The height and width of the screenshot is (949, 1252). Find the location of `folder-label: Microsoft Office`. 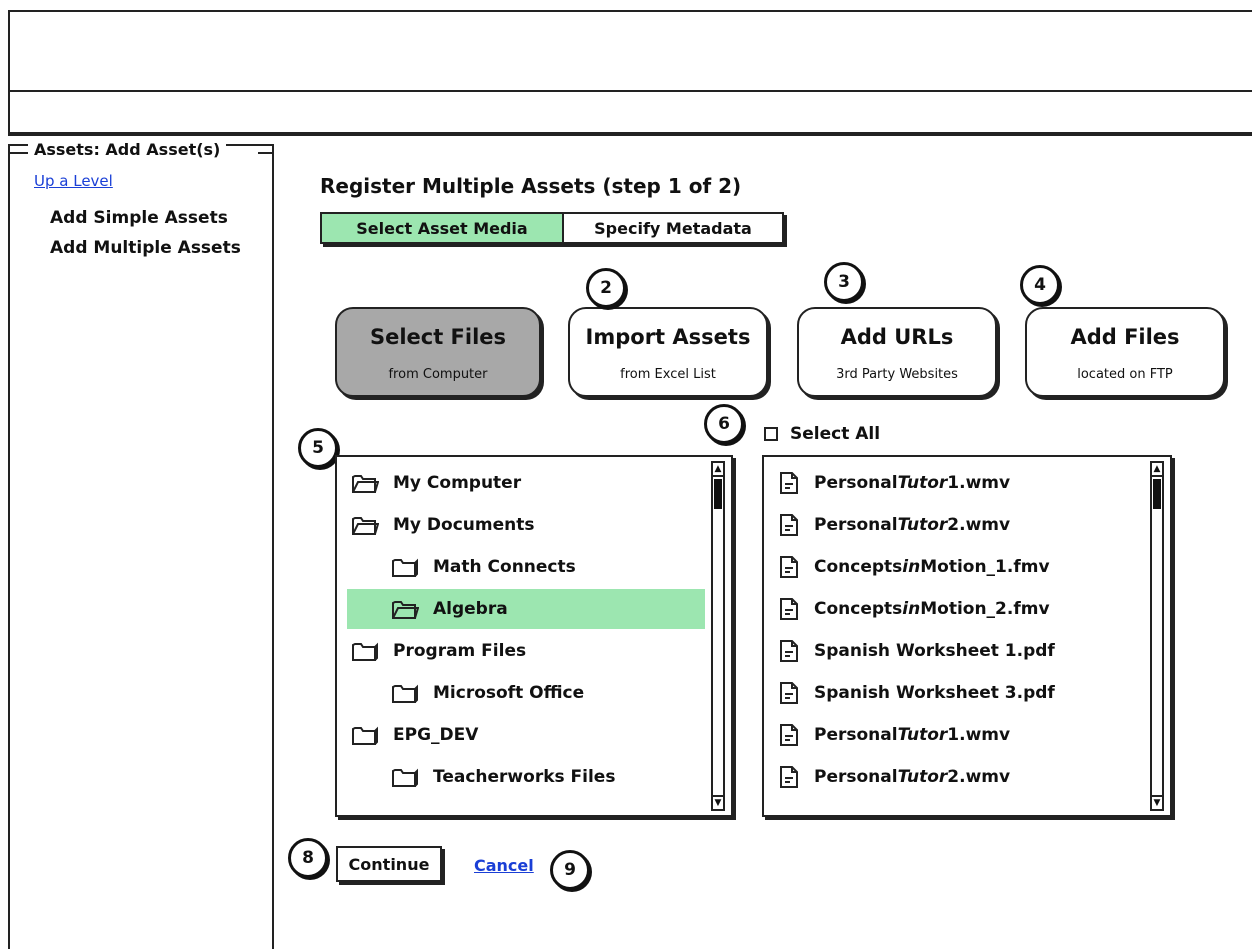

folder-label: Microsoft Office is located at coordinates (509, 693).